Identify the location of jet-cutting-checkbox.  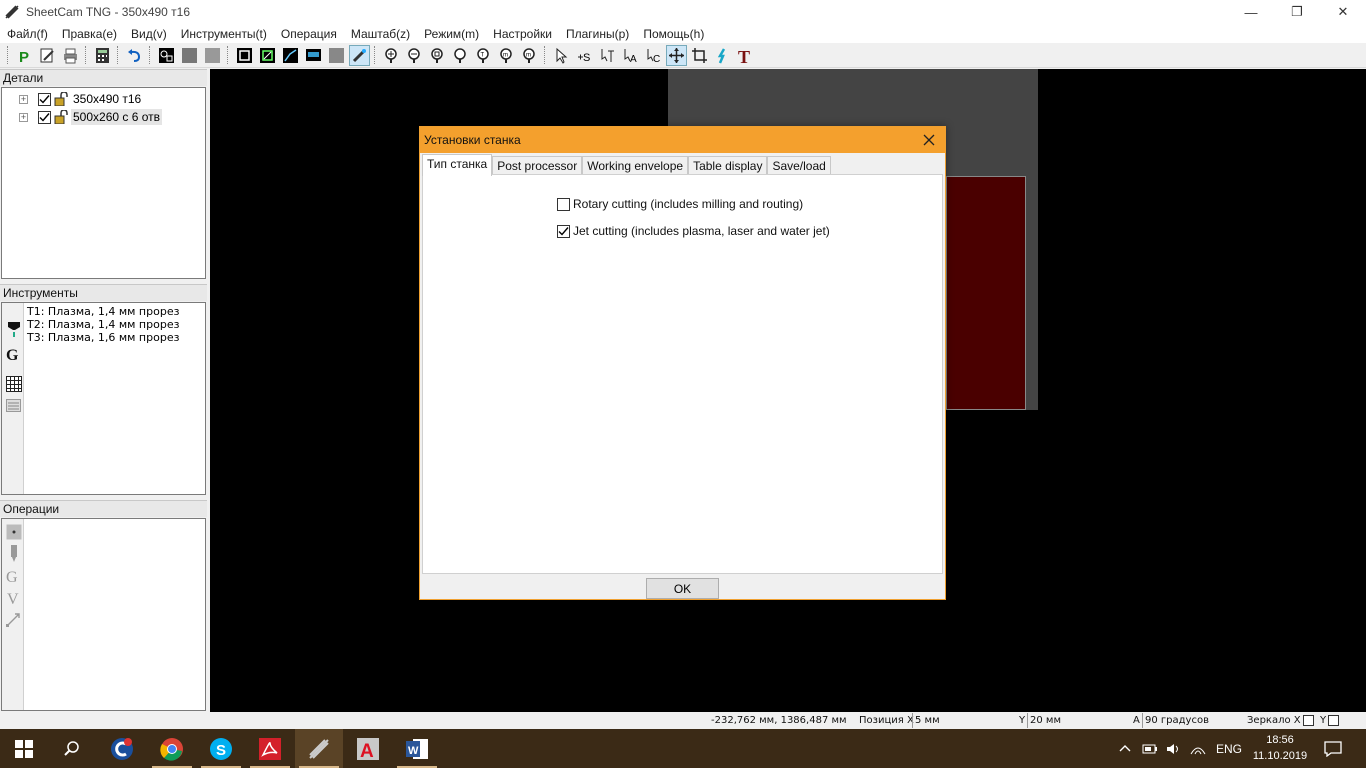
(563, 231).